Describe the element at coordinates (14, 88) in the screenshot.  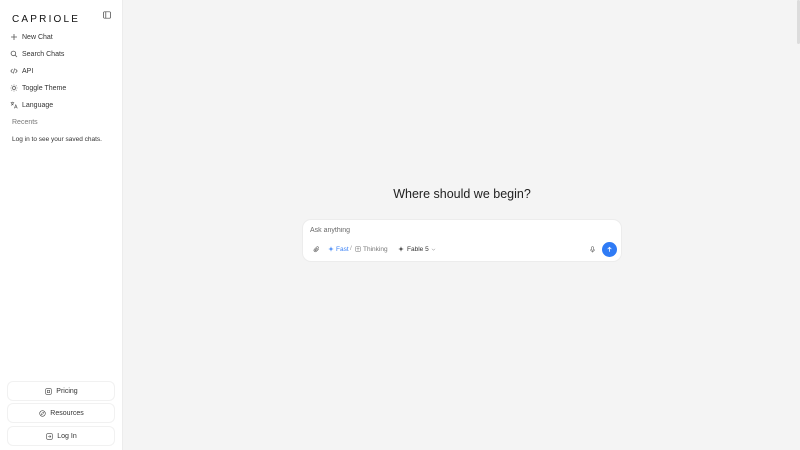
I see `sun-icon` at that location.